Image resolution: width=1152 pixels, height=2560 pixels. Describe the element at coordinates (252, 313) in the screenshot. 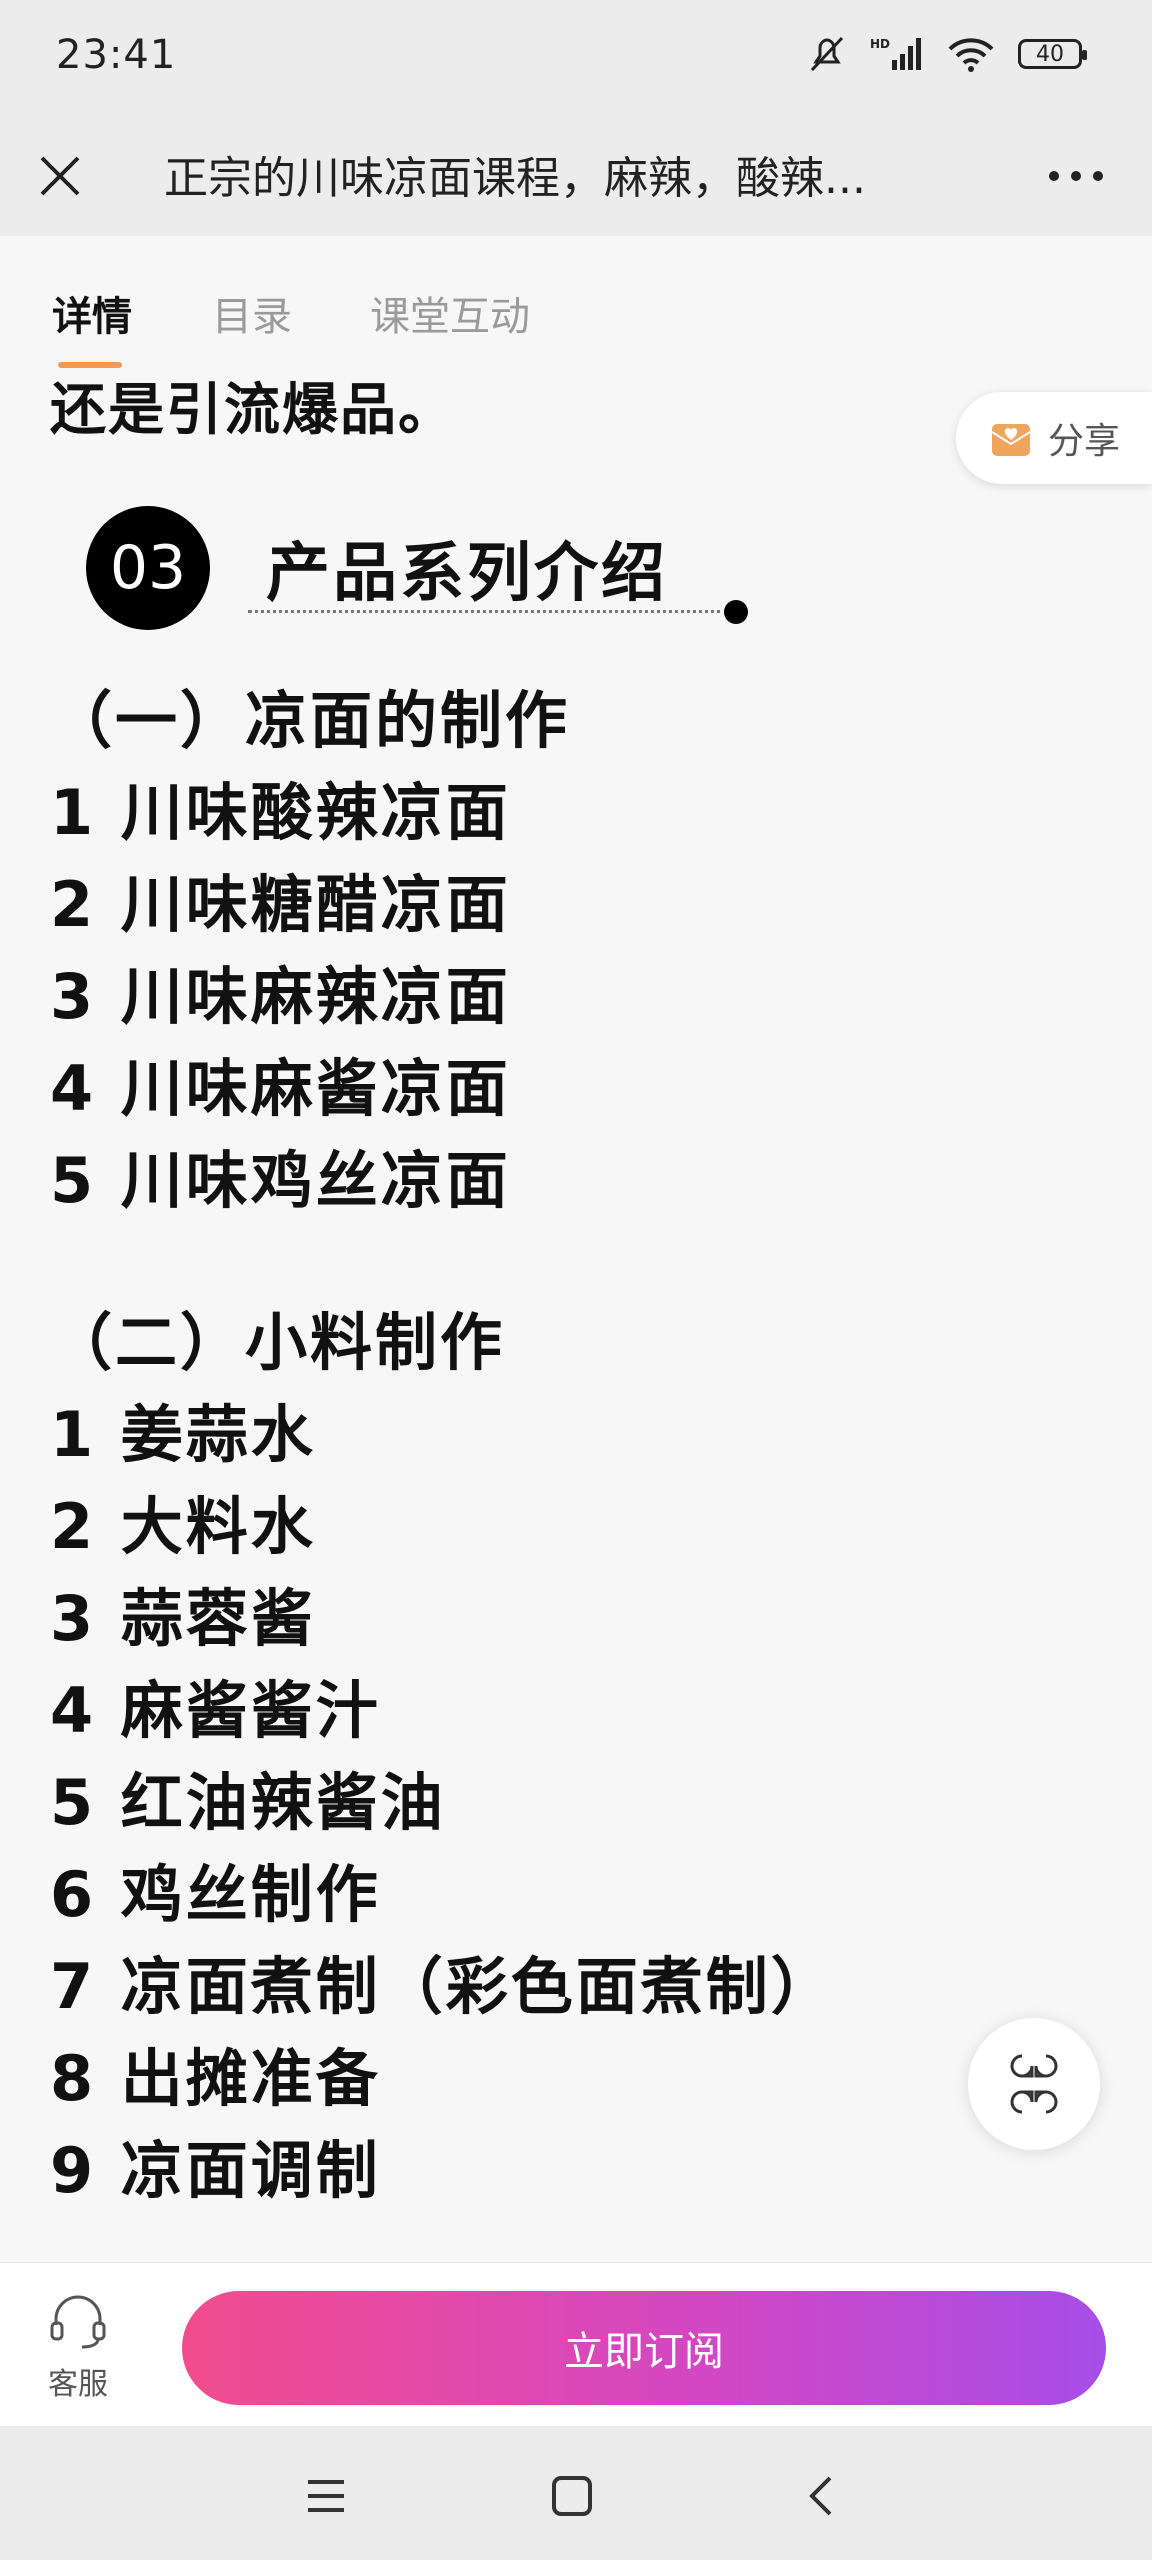

I see `tab-catalog: 目录` at that location.